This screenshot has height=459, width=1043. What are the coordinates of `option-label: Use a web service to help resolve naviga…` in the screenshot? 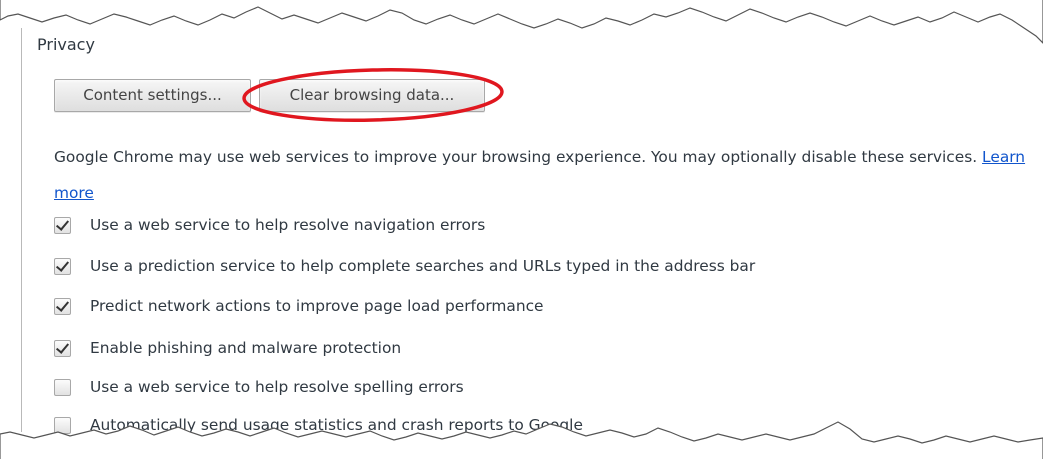 It's located at (288, 225).